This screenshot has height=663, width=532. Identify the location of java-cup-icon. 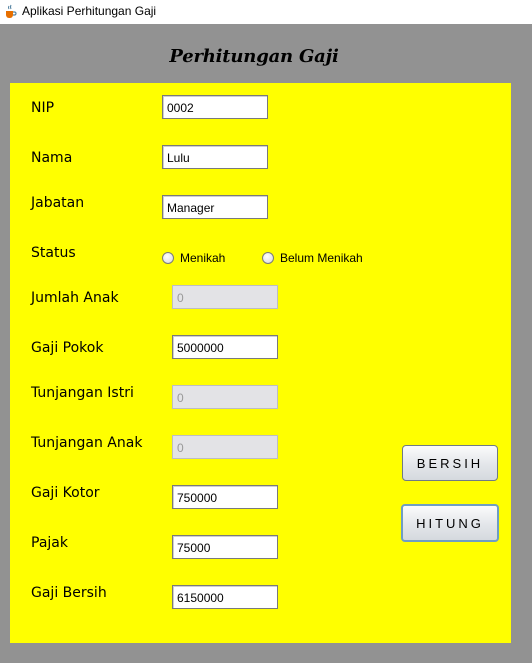
(11, 11).